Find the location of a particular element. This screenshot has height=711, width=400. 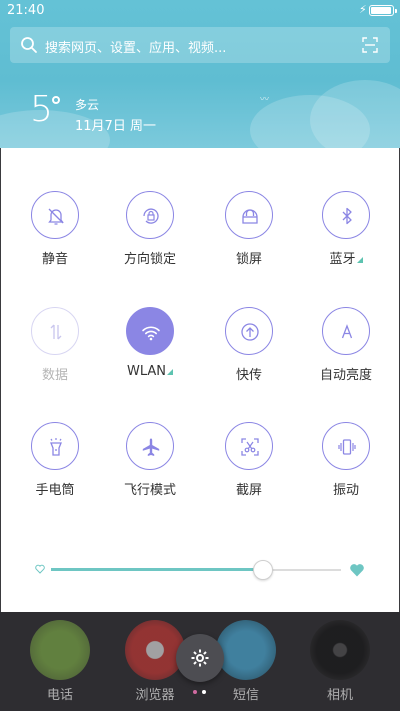

search-icon is located at coordinates (29, 45).